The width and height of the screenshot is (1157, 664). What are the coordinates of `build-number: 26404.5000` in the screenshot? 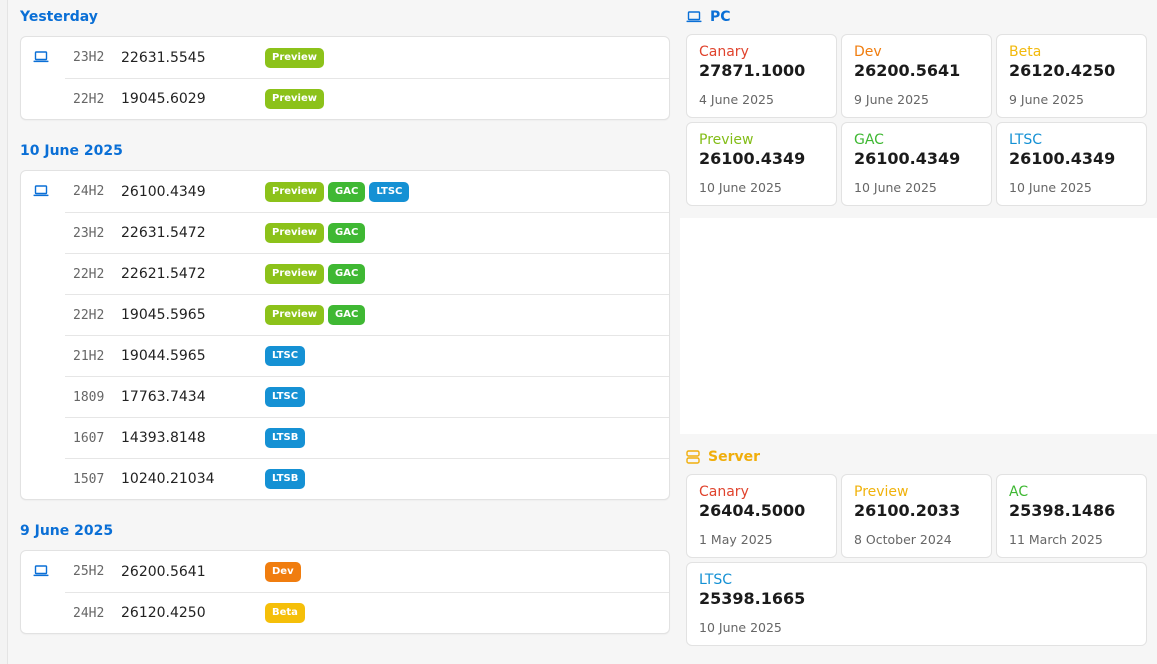 It's located at (752, 510).